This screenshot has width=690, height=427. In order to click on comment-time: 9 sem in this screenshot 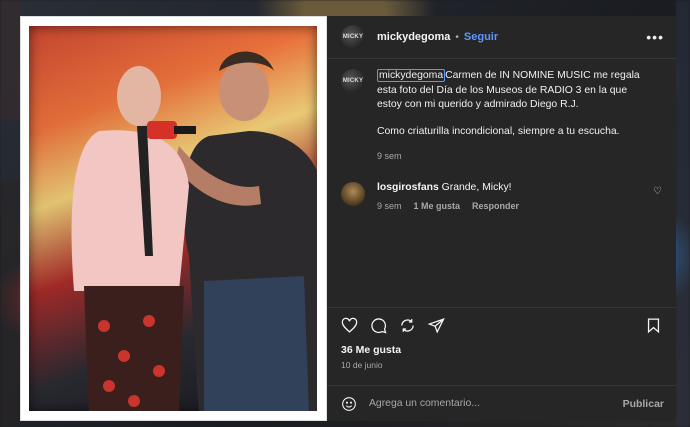, I will do `click(389, 205)`.